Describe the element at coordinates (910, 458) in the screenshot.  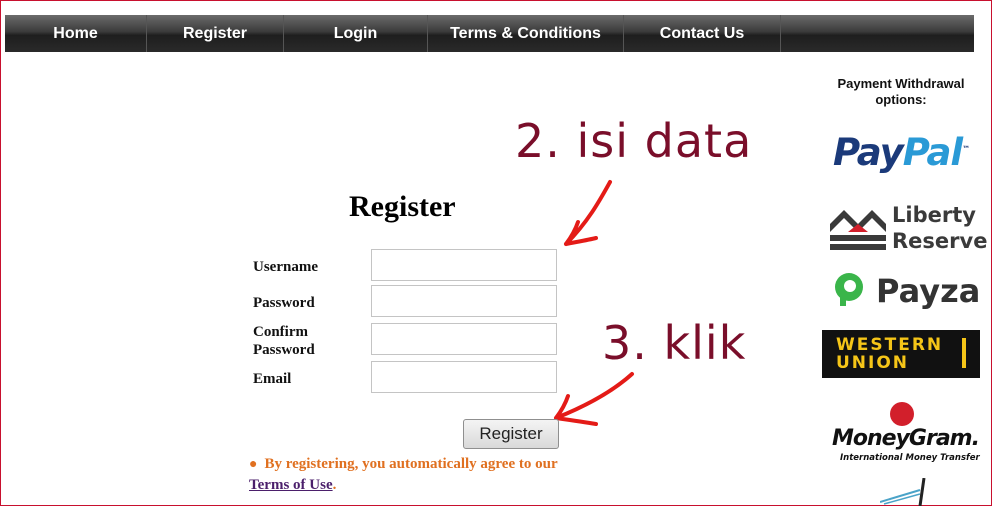
I see `moneygram-subtitle: International Money Transfer` at that location.